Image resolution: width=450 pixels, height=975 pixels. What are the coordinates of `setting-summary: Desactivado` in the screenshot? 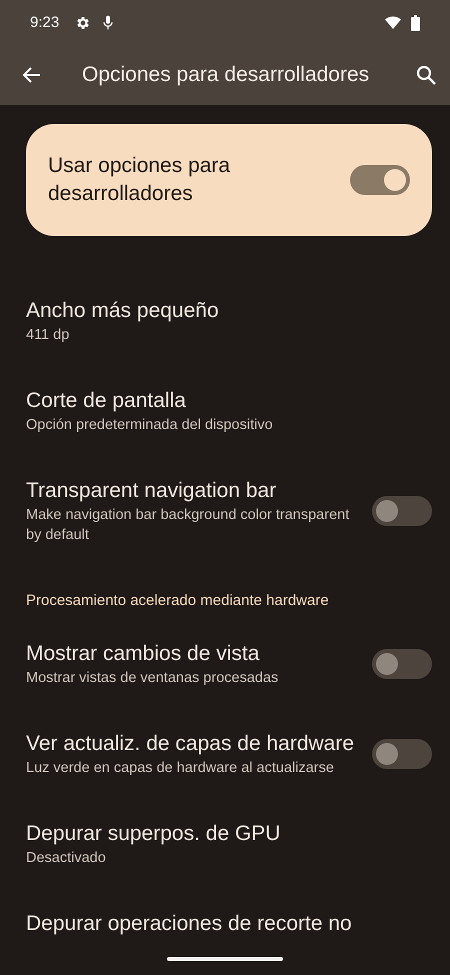 It's located at (66, 858).